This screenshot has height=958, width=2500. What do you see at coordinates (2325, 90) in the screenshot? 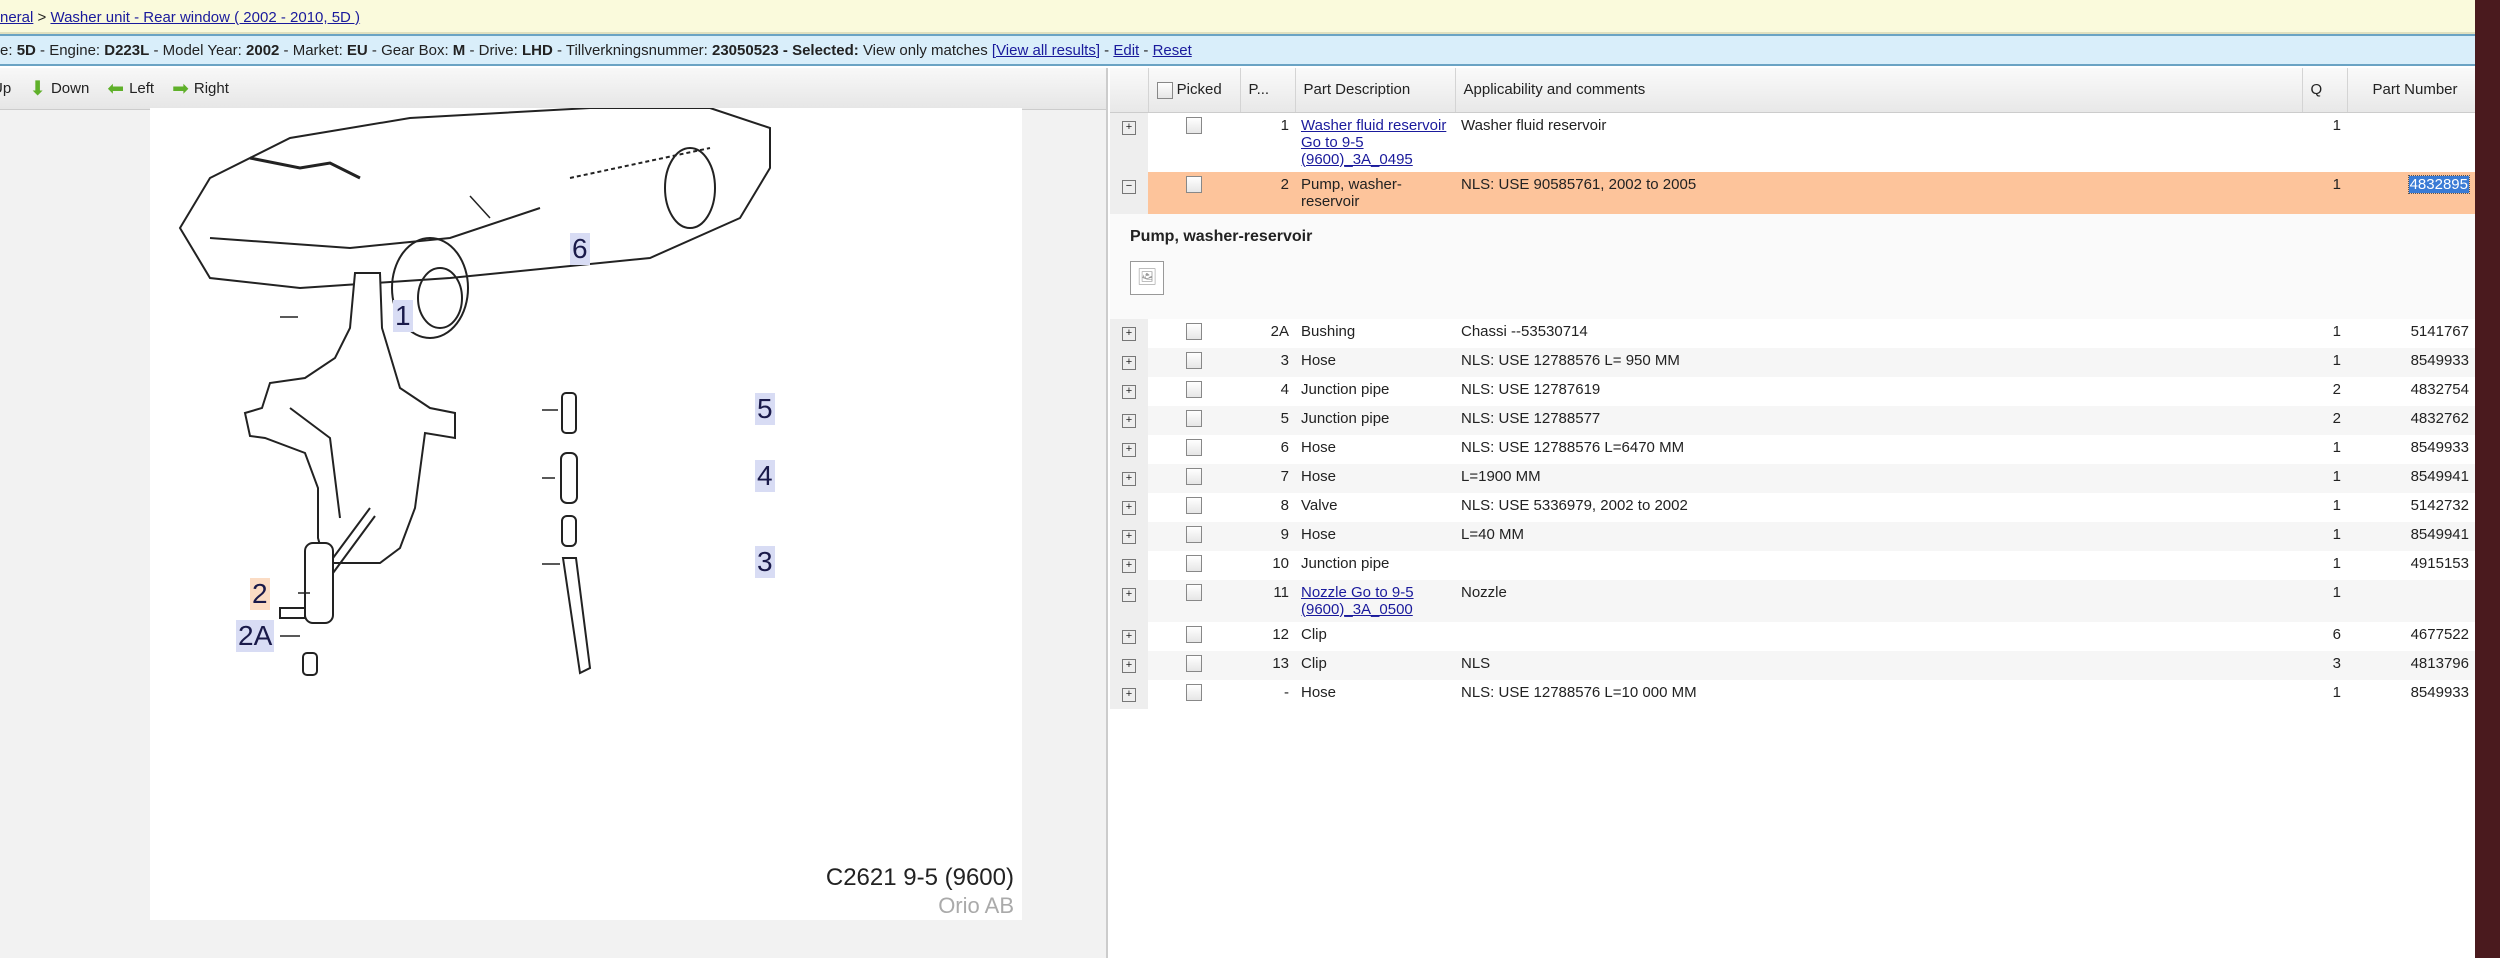
I see `quantity-column-header: Q` at bounding box center [2325, 90].